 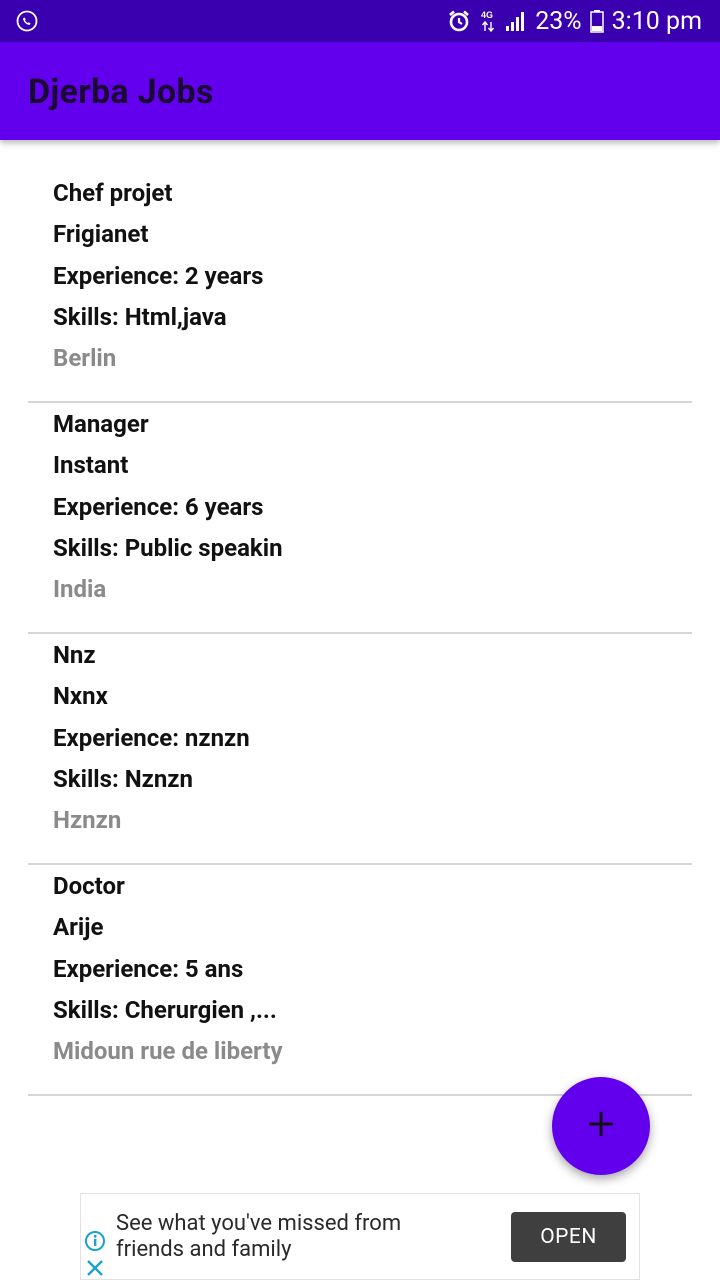 What do you see at coordinates (459, 21) in the screenshot?
I see `alarm-icon` at bounding box center [459, 21].